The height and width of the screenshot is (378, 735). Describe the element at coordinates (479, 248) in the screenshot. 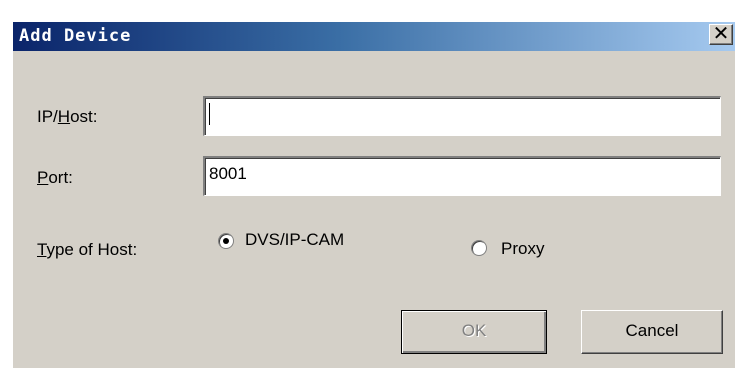

I see `radio-proxy` at that location.